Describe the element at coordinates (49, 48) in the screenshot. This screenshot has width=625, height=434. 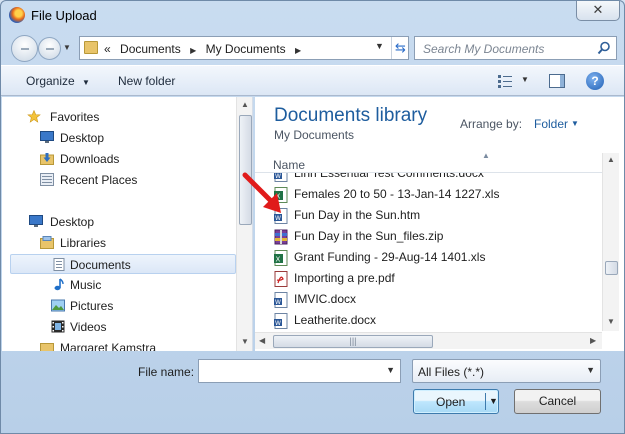
I see `forward-button` at that location.